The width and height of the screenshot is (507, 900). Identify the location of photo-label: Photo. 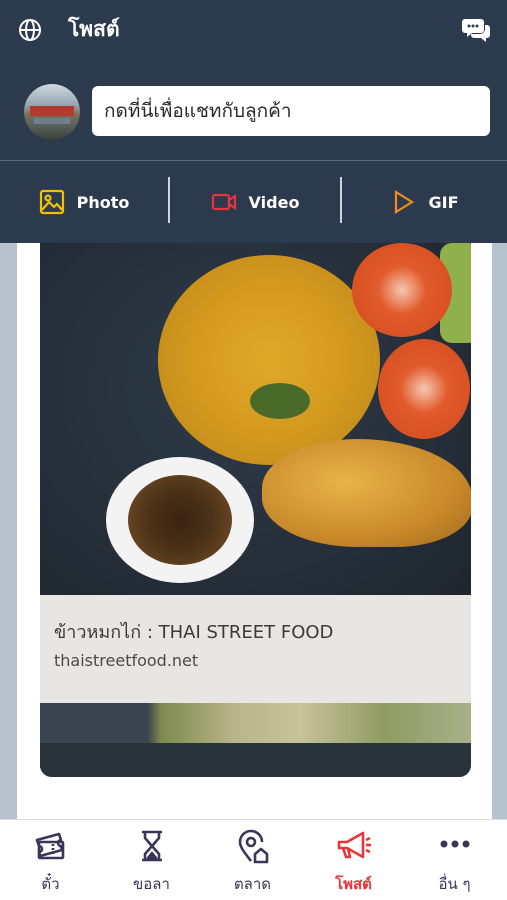
(103, 202).